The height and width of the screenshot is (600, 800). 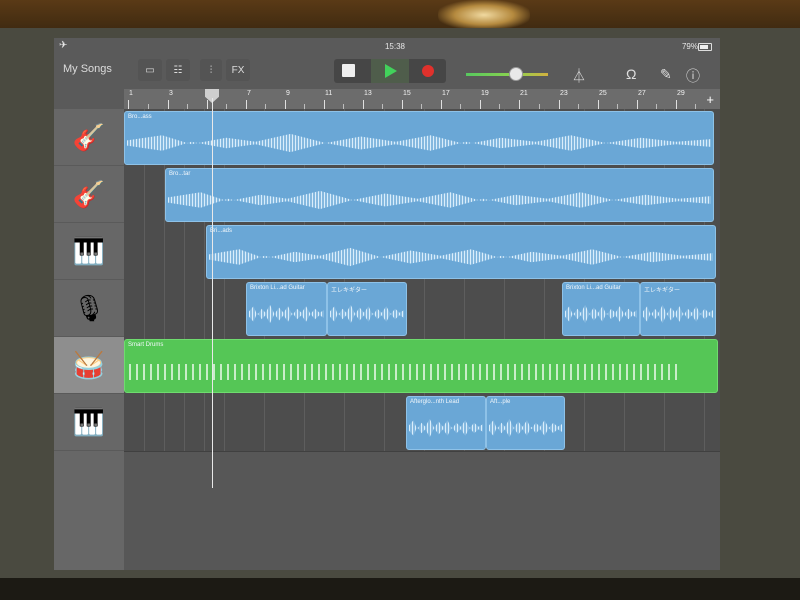 I want to click on ruler-bar-number: 7, so click(x=249, y=93).